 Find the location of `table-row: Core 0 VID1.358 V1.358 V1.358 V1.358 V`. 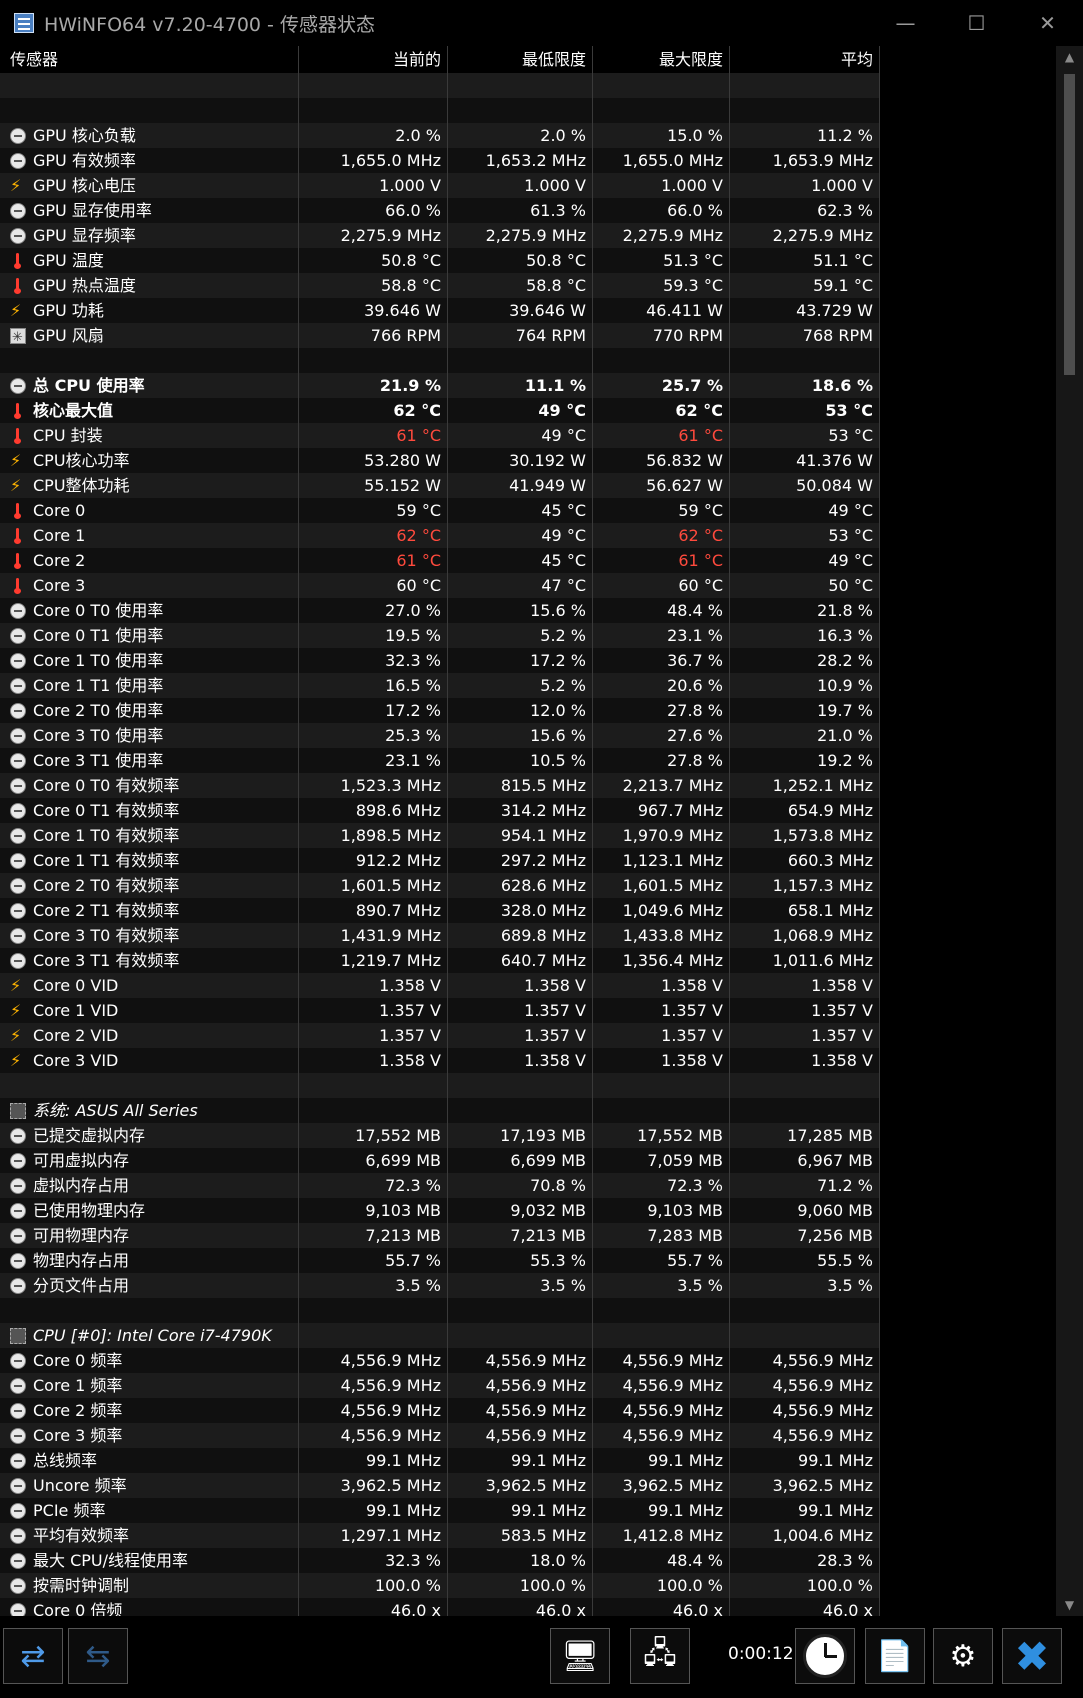

table-row: Core 0 VID1.358 V1.358 V1.358 V1.358 V is located at coordinates (440, 985).